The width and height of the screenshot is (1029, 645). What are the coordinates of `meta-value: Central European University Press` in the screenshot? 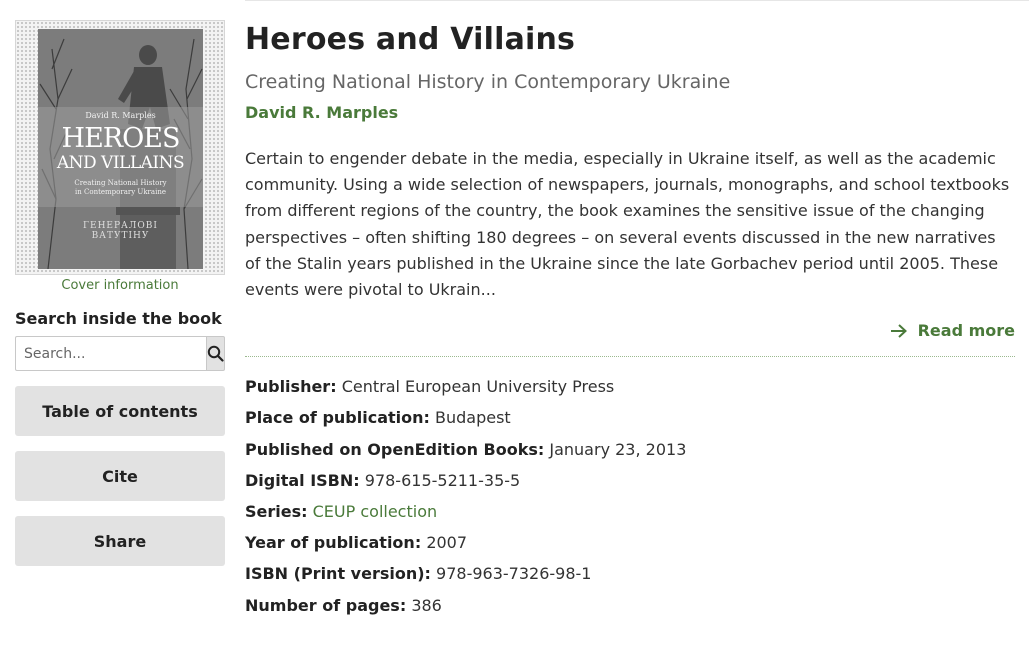 It's located at (478, 387).